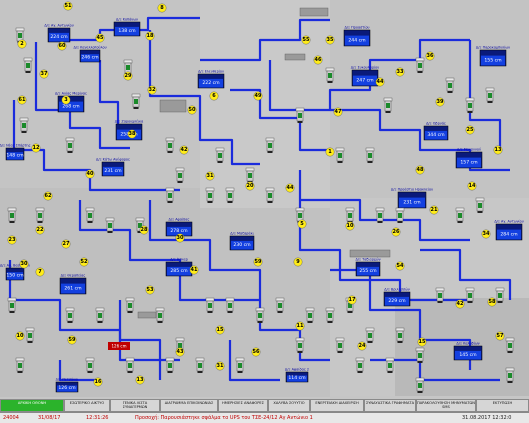 The height and width of the screenshot is (423, 529). I want to click on nav-button-5: ΗΜΕΡΗΣΙΕΣ ΑΝΑΦΟΡΕΣ, so click(243, 405).